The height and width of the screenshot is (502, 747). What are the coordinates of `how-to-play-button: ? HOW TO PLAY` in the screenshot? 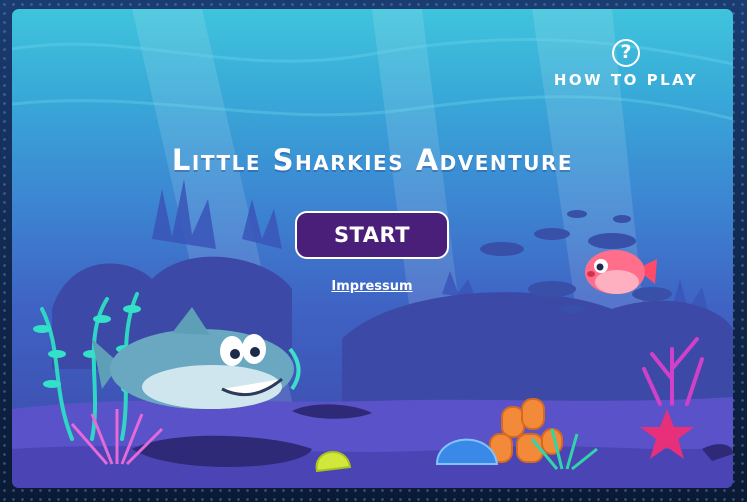 It's located at (626, 64).